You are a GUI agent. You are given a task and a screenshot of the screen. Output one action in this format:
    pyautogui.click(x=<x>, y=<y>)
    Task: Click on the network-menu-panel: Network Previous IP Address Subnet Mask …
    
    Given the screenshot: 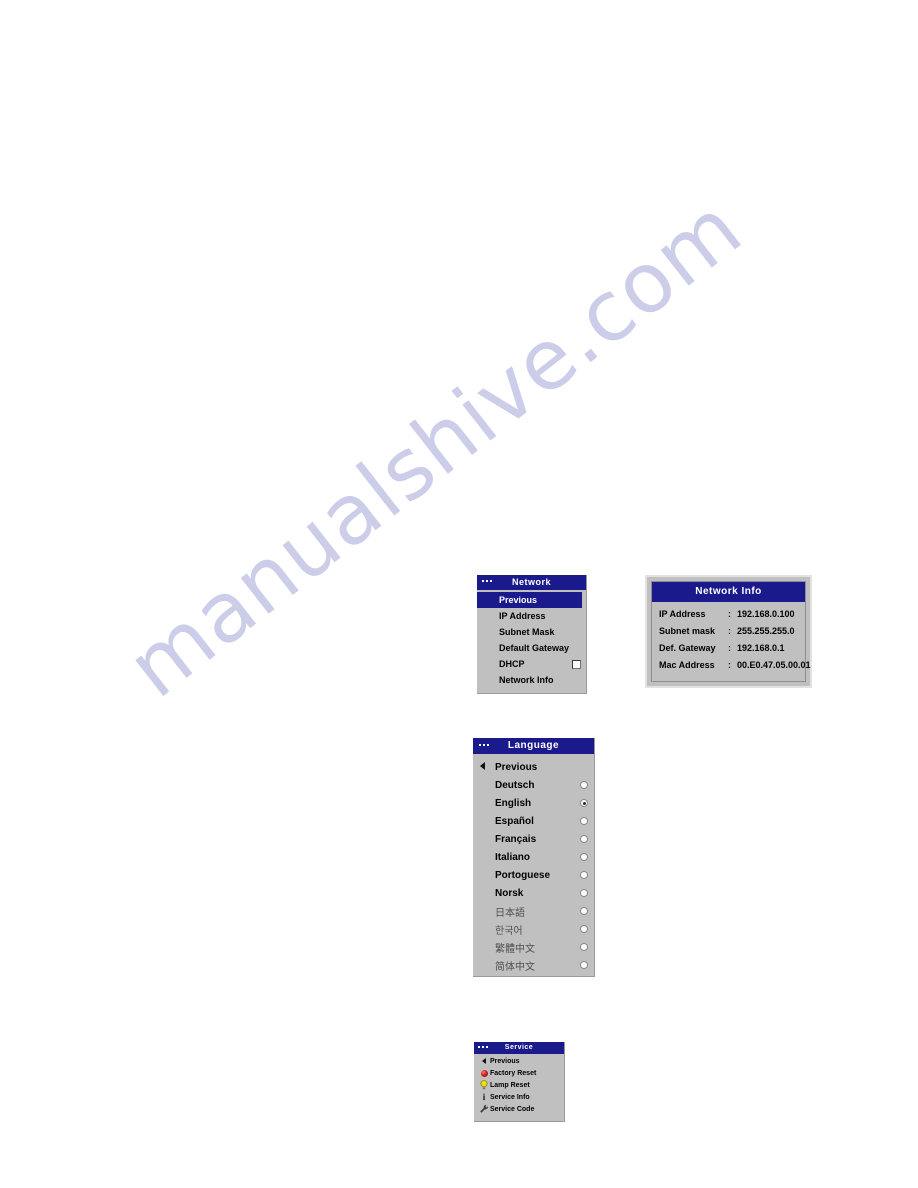 What is the action you would take?
    pyautogui.click(x=532, y=634)
    